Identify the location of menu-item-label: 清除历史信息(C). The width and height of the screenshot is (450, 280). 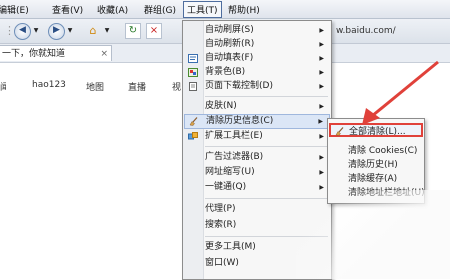
(240, 121).